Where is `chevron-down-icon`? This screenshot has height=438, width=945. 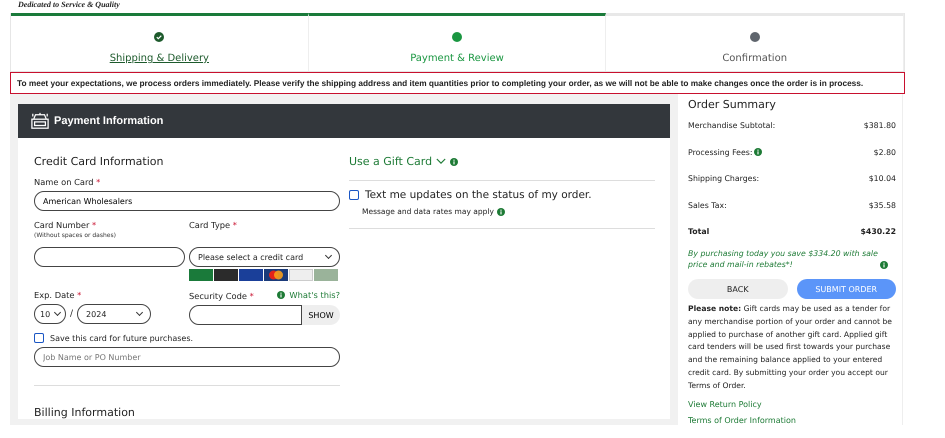
chevron-down-icon is located at coordinates (441, 161).